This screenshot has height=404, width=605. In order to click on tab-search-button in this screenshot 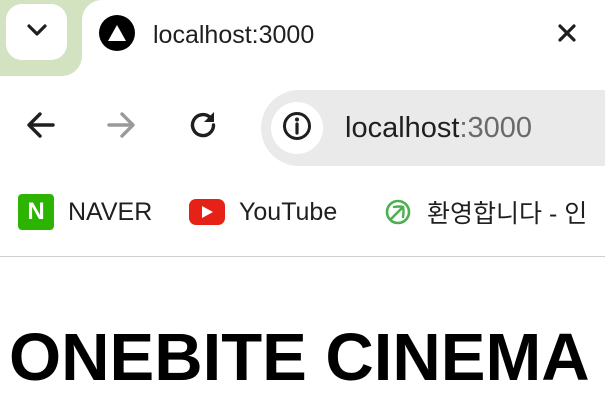, I will do `click(36, 32)`.